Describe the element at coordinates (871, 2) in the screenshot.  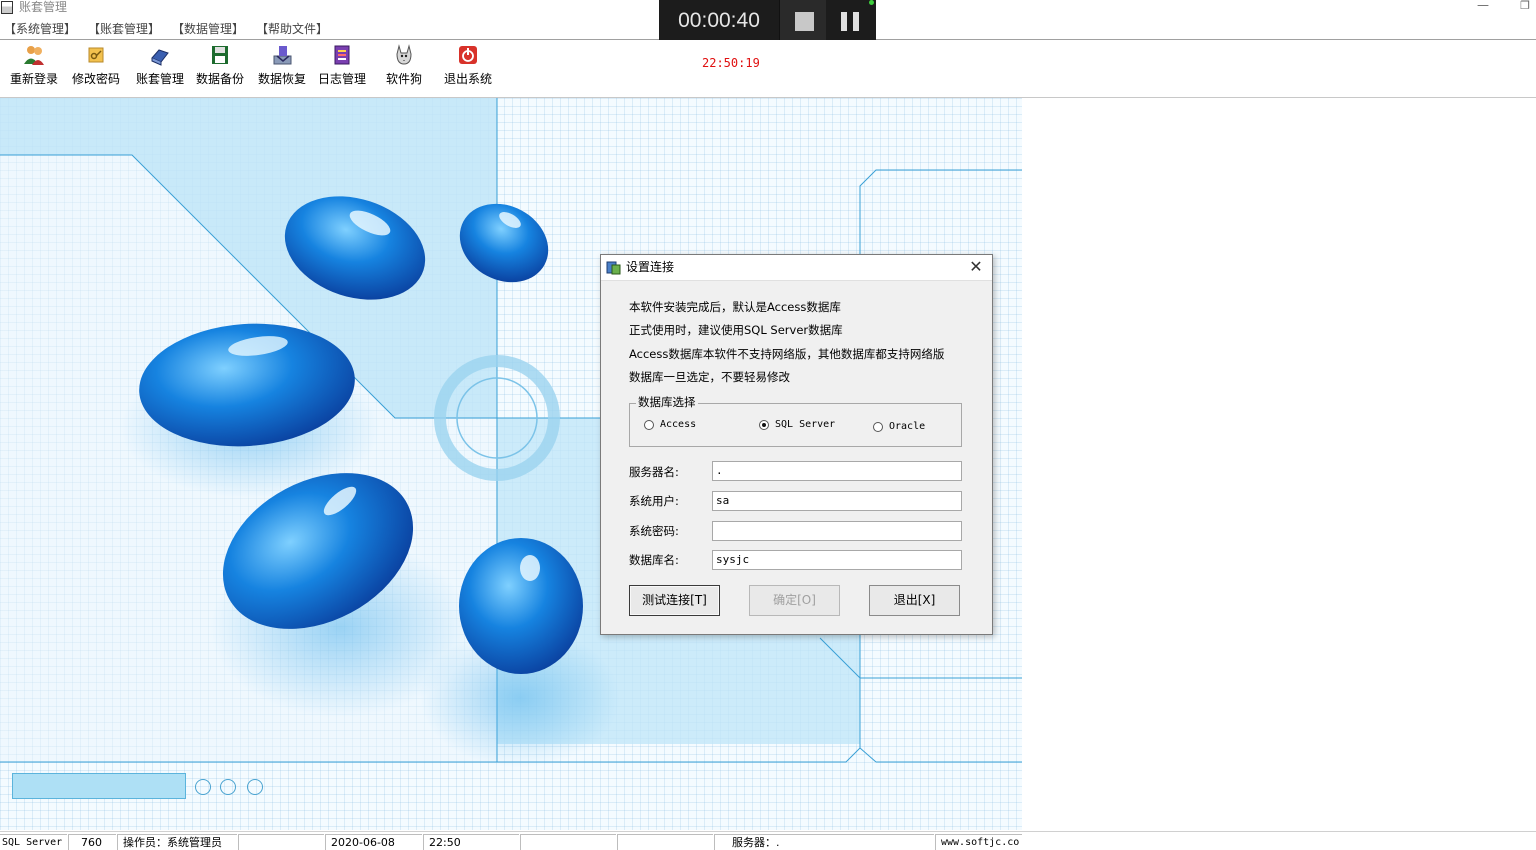
I see `recording-indicator` at that location.